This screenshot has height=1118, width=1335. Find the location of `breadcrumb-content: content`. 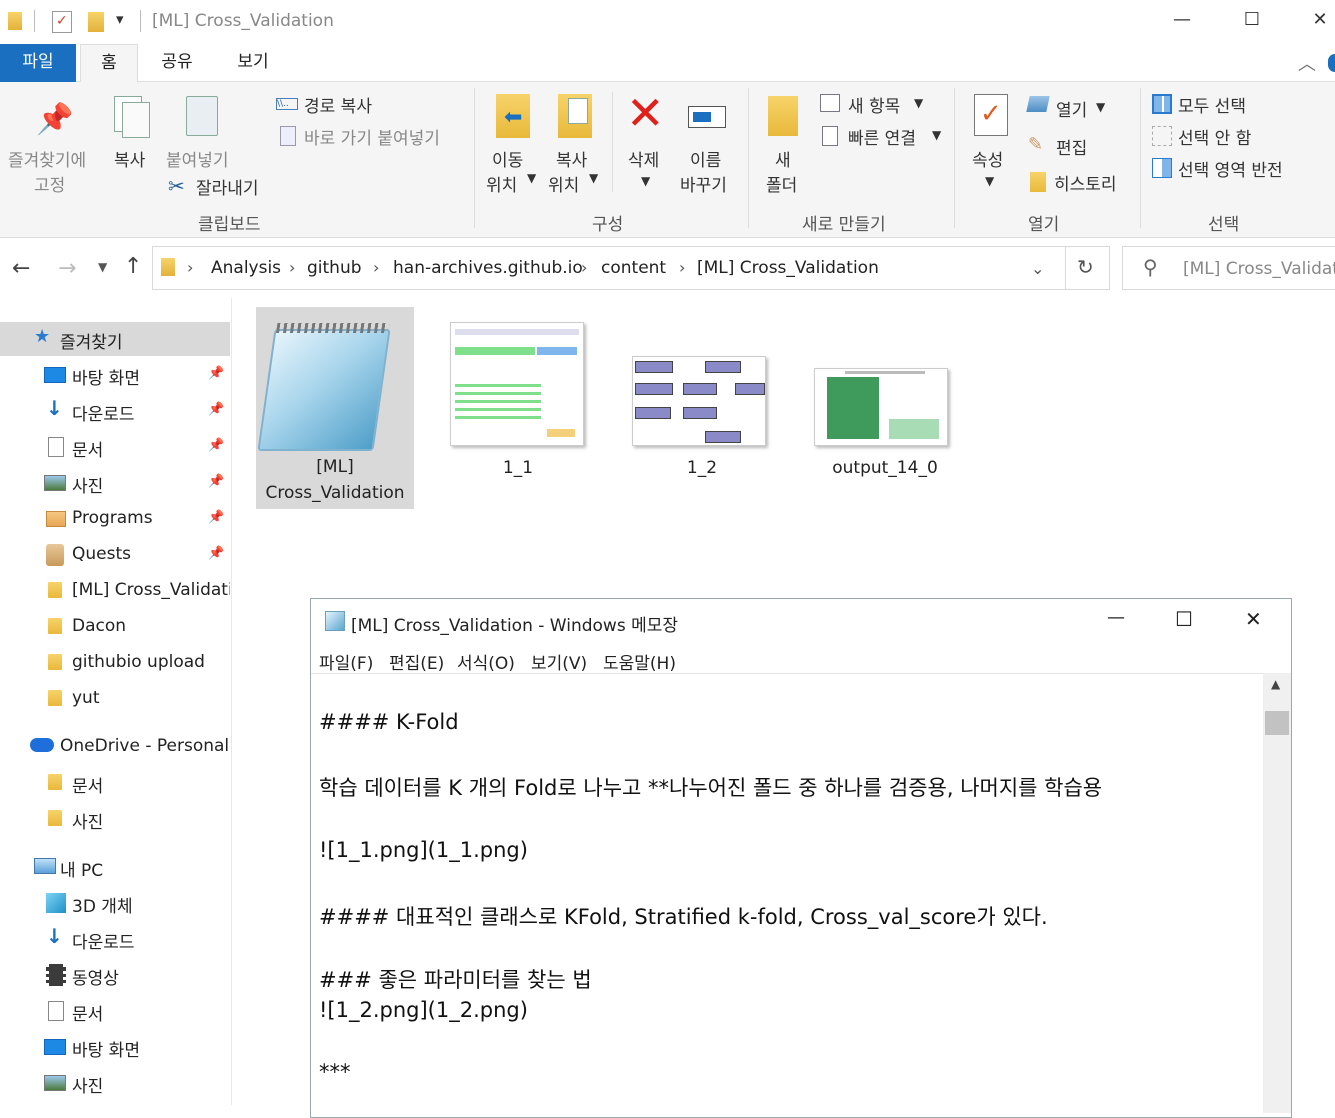

breadcrumb-content: content is located at coordinates (633, 268).